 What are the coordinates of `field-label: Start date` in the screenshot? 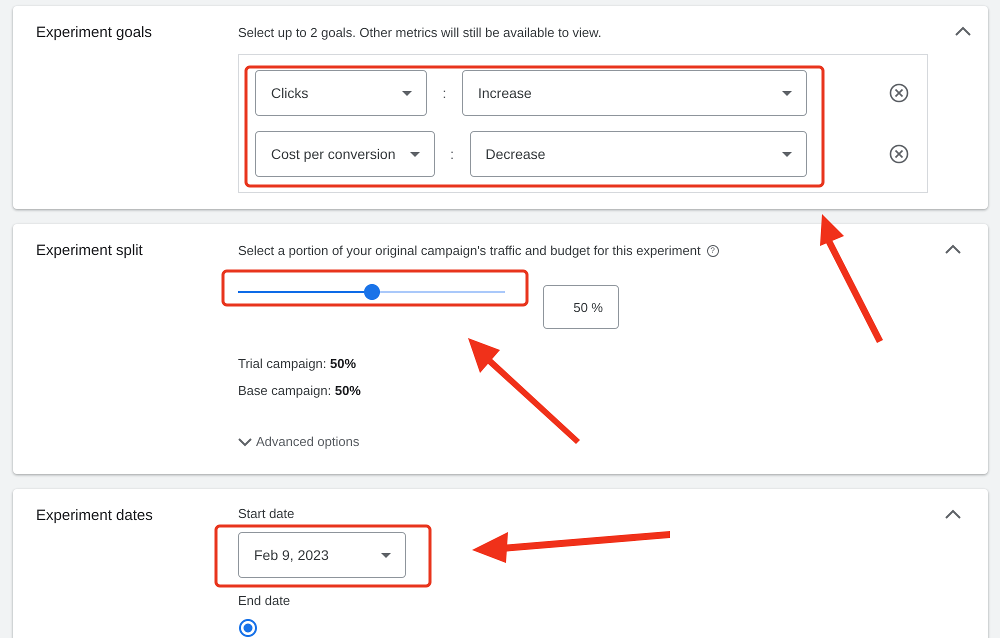 It's located at (266, 514).